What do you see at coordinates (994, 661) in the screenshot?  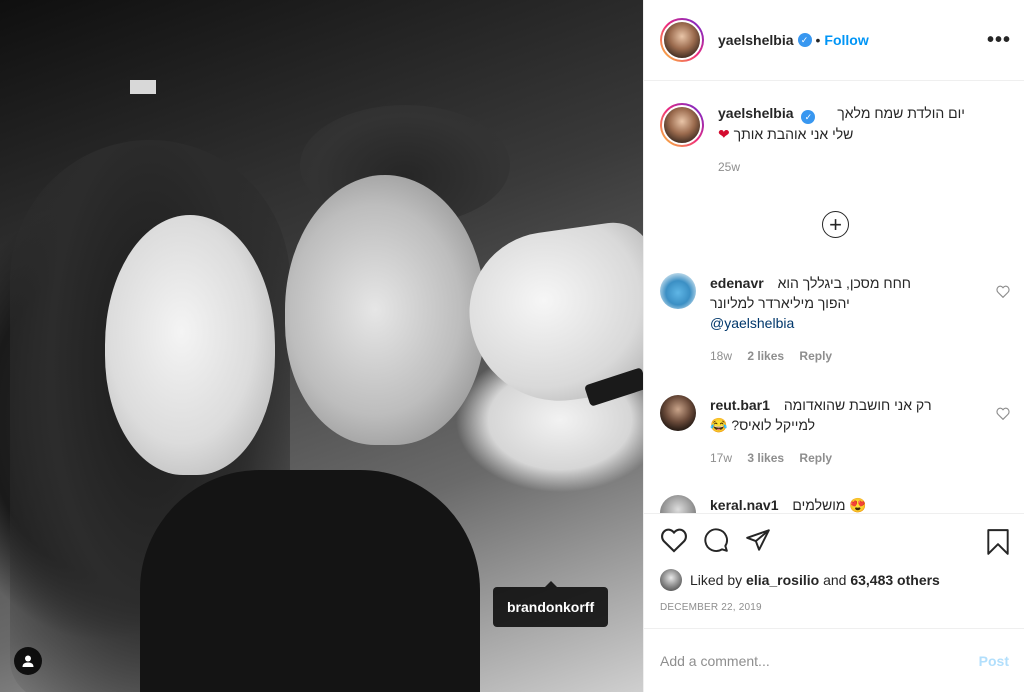 I see `post-button: Post` at bounding box center [994, 661].